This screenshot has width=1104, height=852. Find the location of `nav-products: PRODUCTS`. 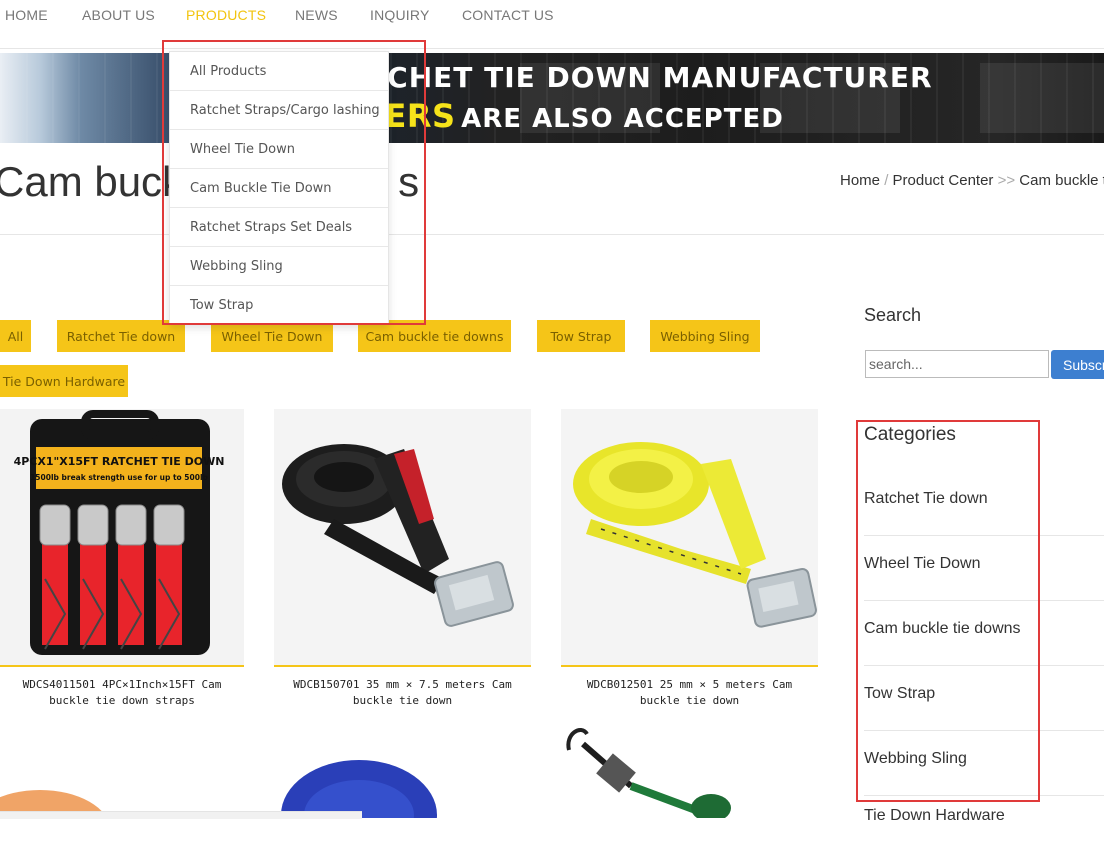

nav-products: PRODUCTS is located at coordinates (226, 15).